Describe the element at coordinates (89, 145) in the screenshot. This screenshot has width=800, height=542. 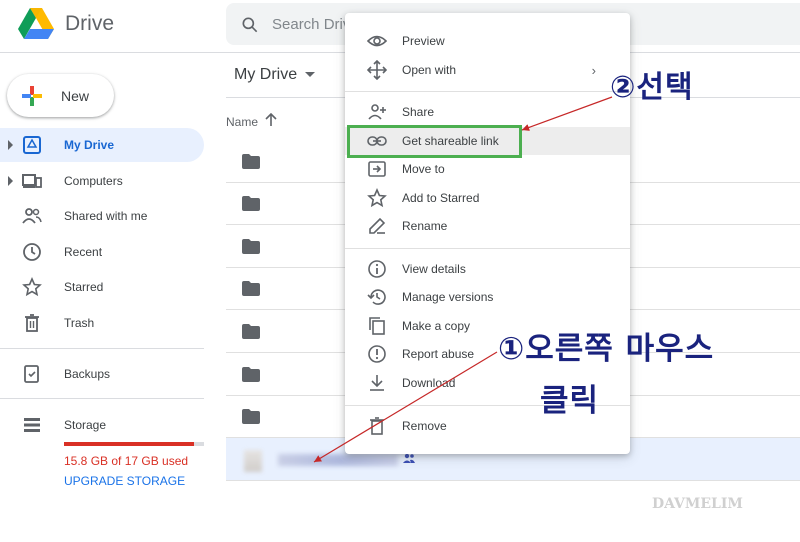
I see `sidebar-item-label: My Drive` at that location.